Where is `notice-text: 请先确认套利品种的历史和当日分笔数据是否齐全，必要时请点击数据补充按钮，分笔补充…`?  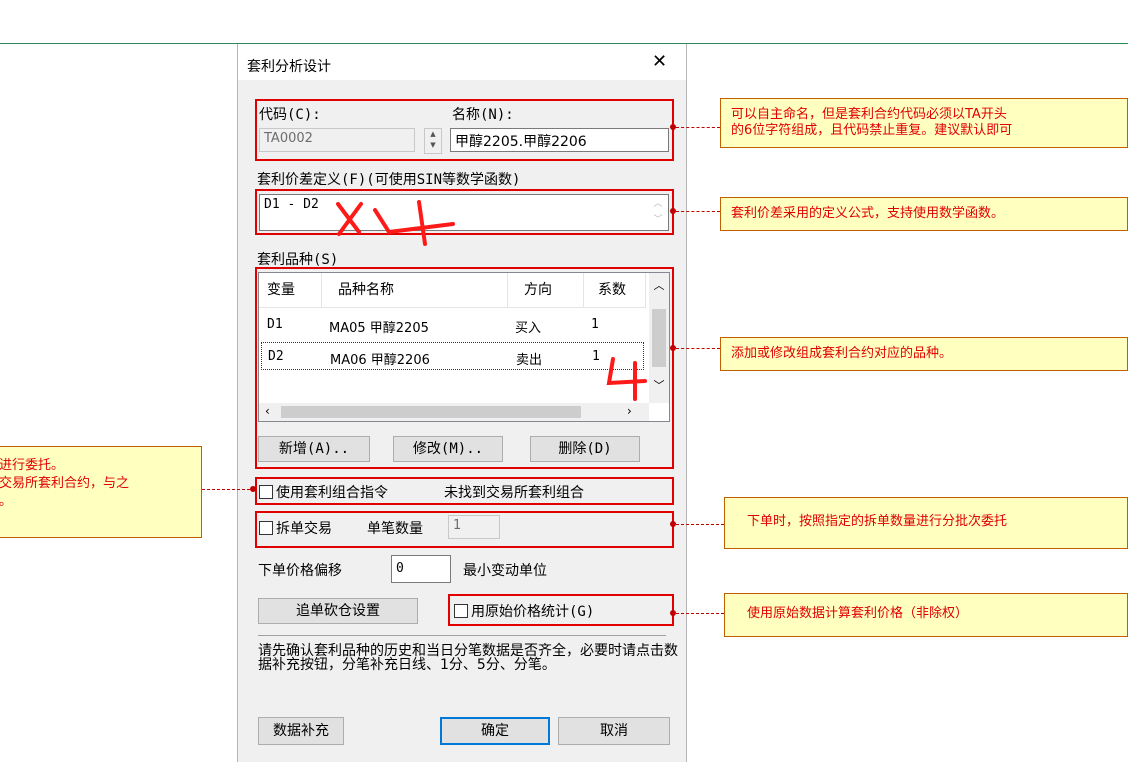 notice-text: 请先确认套利品种的历史和当日分笔数据是否齐全，必要时请点击数据补充按钮，分笔补充… is located at coordinates (468, 658).